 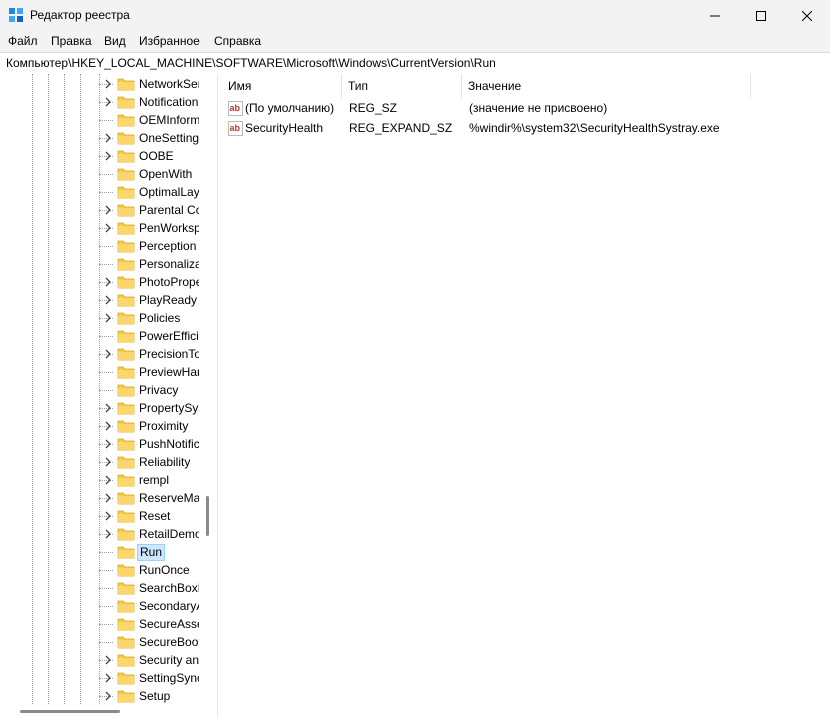 I want to click on value-type: REG_EXPAND_SZ, so click(x=401, y=128).